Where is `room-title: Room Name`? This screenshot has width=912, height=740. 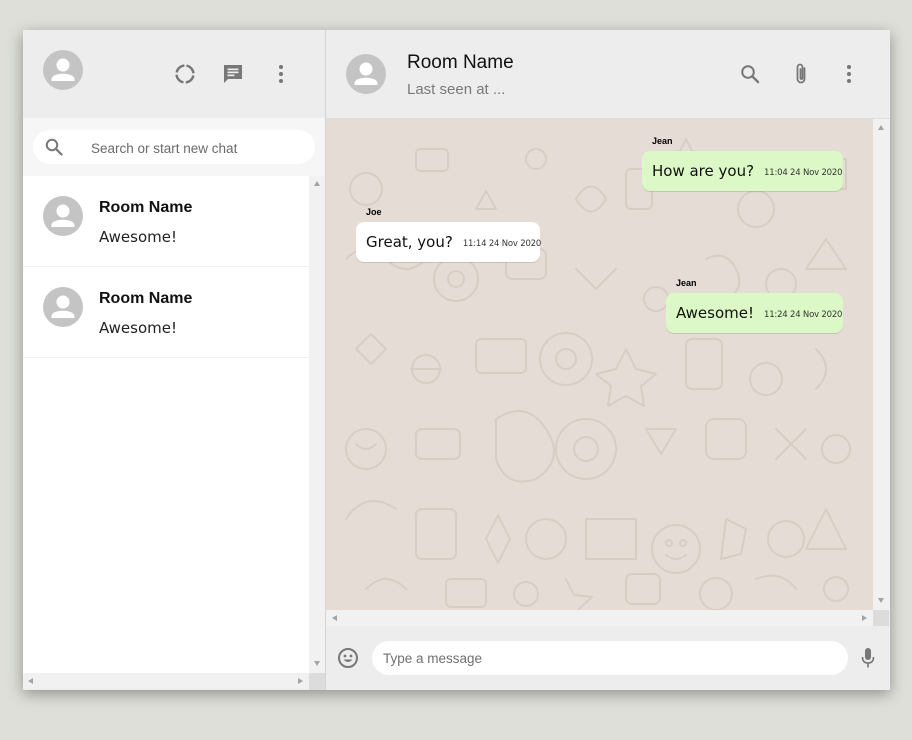 room-title: Room Name is located at coordinates (460, 62).